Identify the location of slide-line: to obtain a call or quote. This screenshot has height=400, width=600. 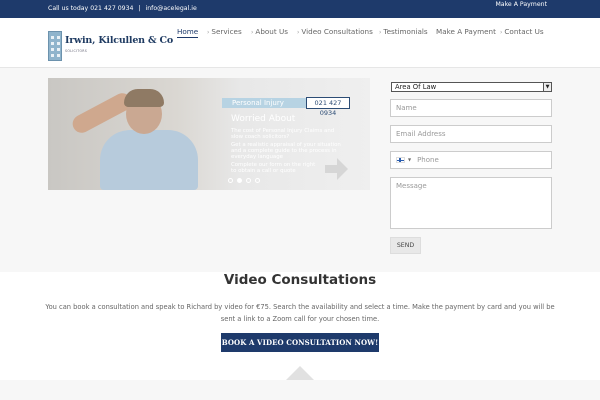
(263, 171).